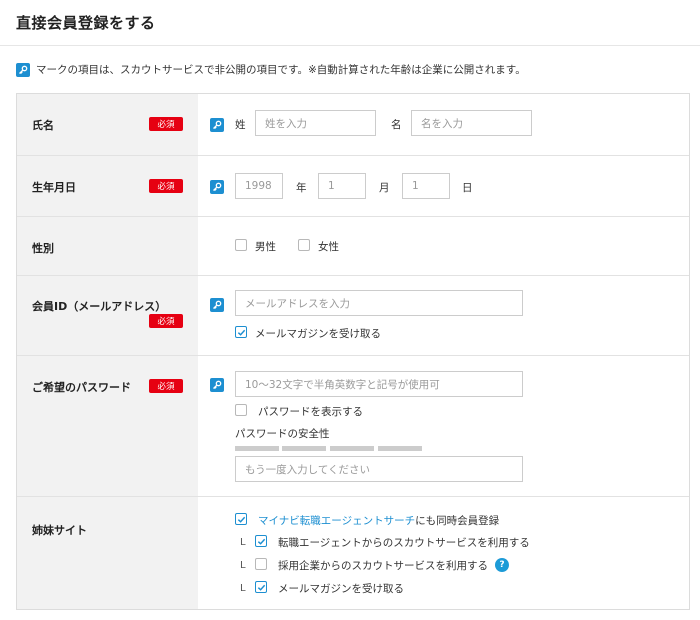  I want to click on password-confirm-input: もう一度入力してください, so click(379, 469).